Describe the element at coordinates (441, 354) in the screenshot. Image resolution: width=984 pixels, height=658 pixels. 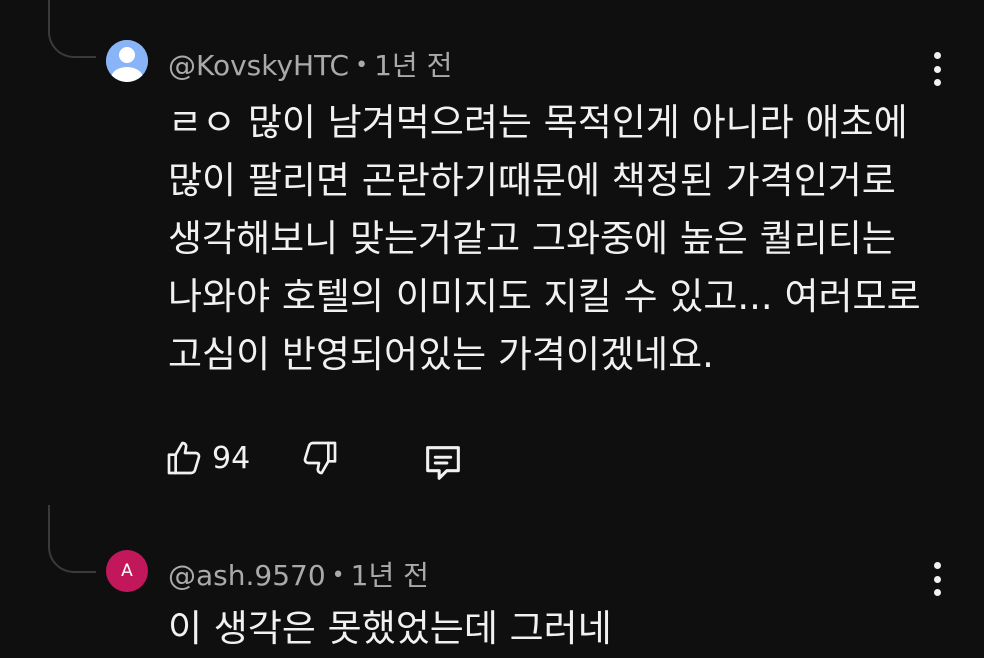
I see `comment-line: 고심이 반영되어있는 가격이겠네요.` at that location.